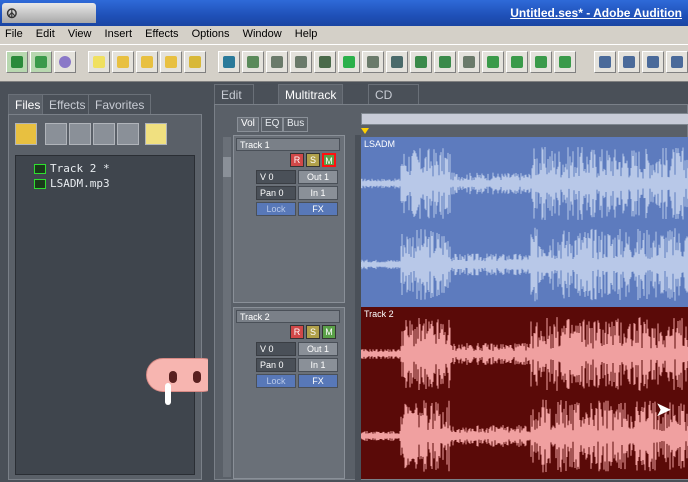 The image size is (688, 482). I want to click on menu-edit: Edit, so click(45, 33).